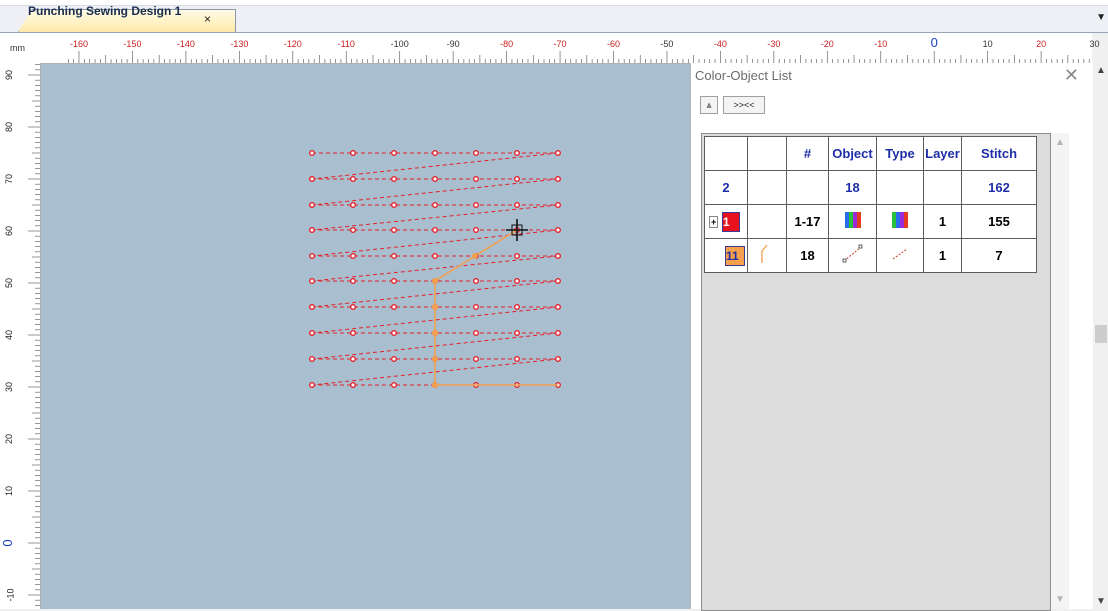 The image size is (1108, 611). Describe the element at coordinates (744, 105) in the screenshot. I see `expand-collapse-button: >><<` at that location.